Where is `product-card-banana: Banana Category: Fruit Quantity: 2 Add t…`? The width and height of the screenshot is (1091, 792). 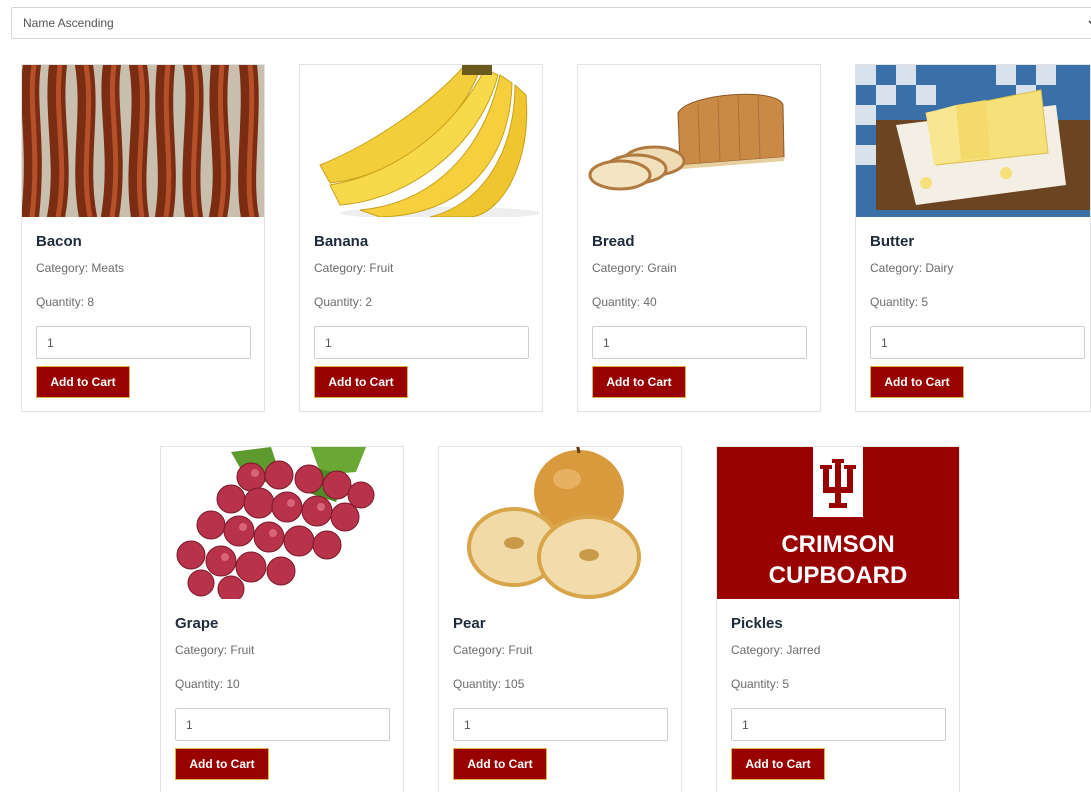 product-card-banana: Banana Category: Fruit Quantity: 2 Add t… is located at coordinates (421, 238).